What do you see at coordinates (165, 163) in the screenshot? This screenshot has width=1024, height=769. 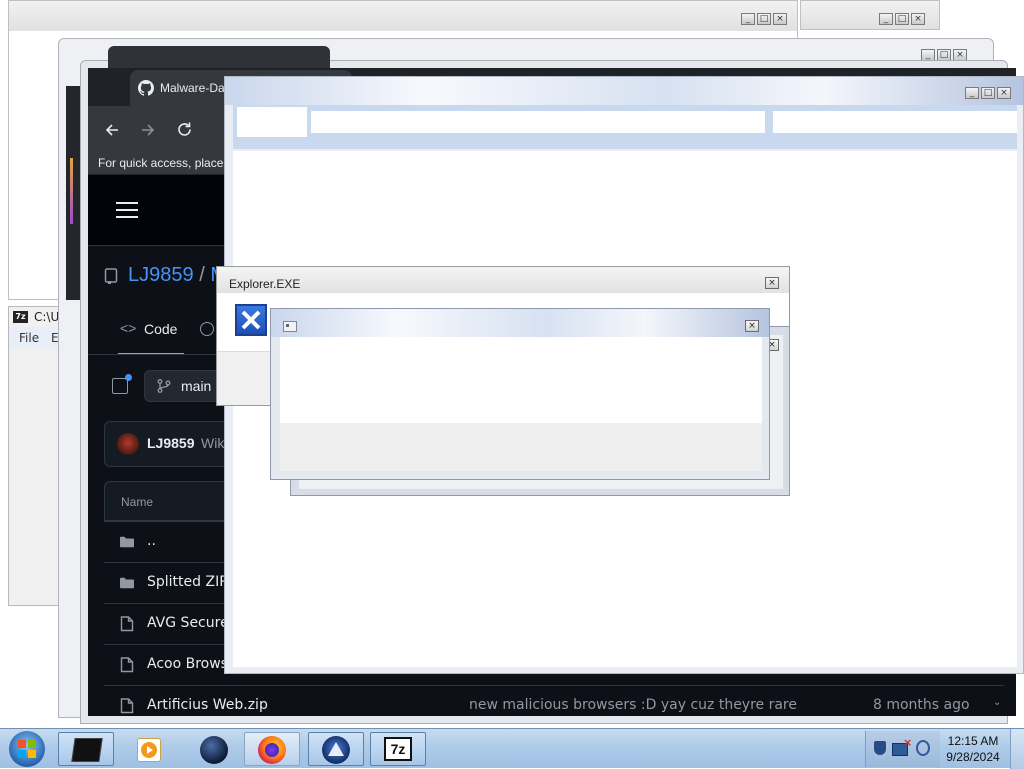 I see `bookmarks-hint: For quick access, place y` at bounding box center [165, 163].